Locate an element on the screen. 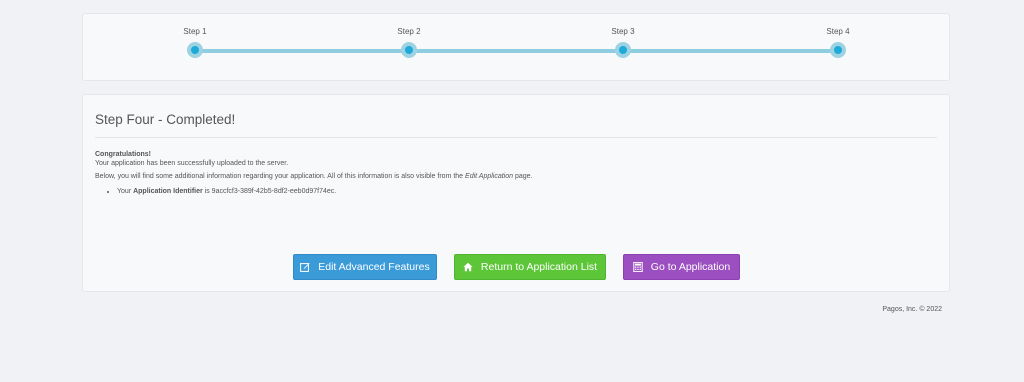 The width and height of the screenshot is (1024, 382). edit-advanced-features-button: Edit Advanced Features is located at coordinates (365, 267).